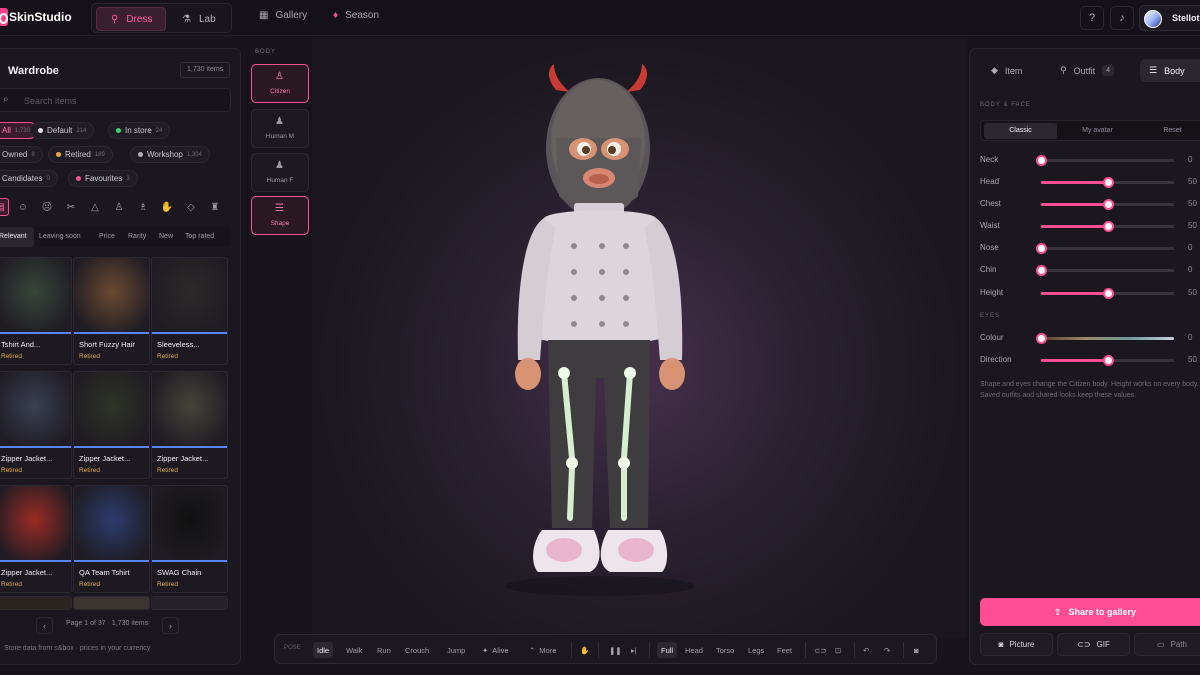 The height and width of the screenshot is (675, 1200). What do you see at coordinates (667, 650) in the screenshot?
I see `view-full: Full` at bounding box center [667, 650].